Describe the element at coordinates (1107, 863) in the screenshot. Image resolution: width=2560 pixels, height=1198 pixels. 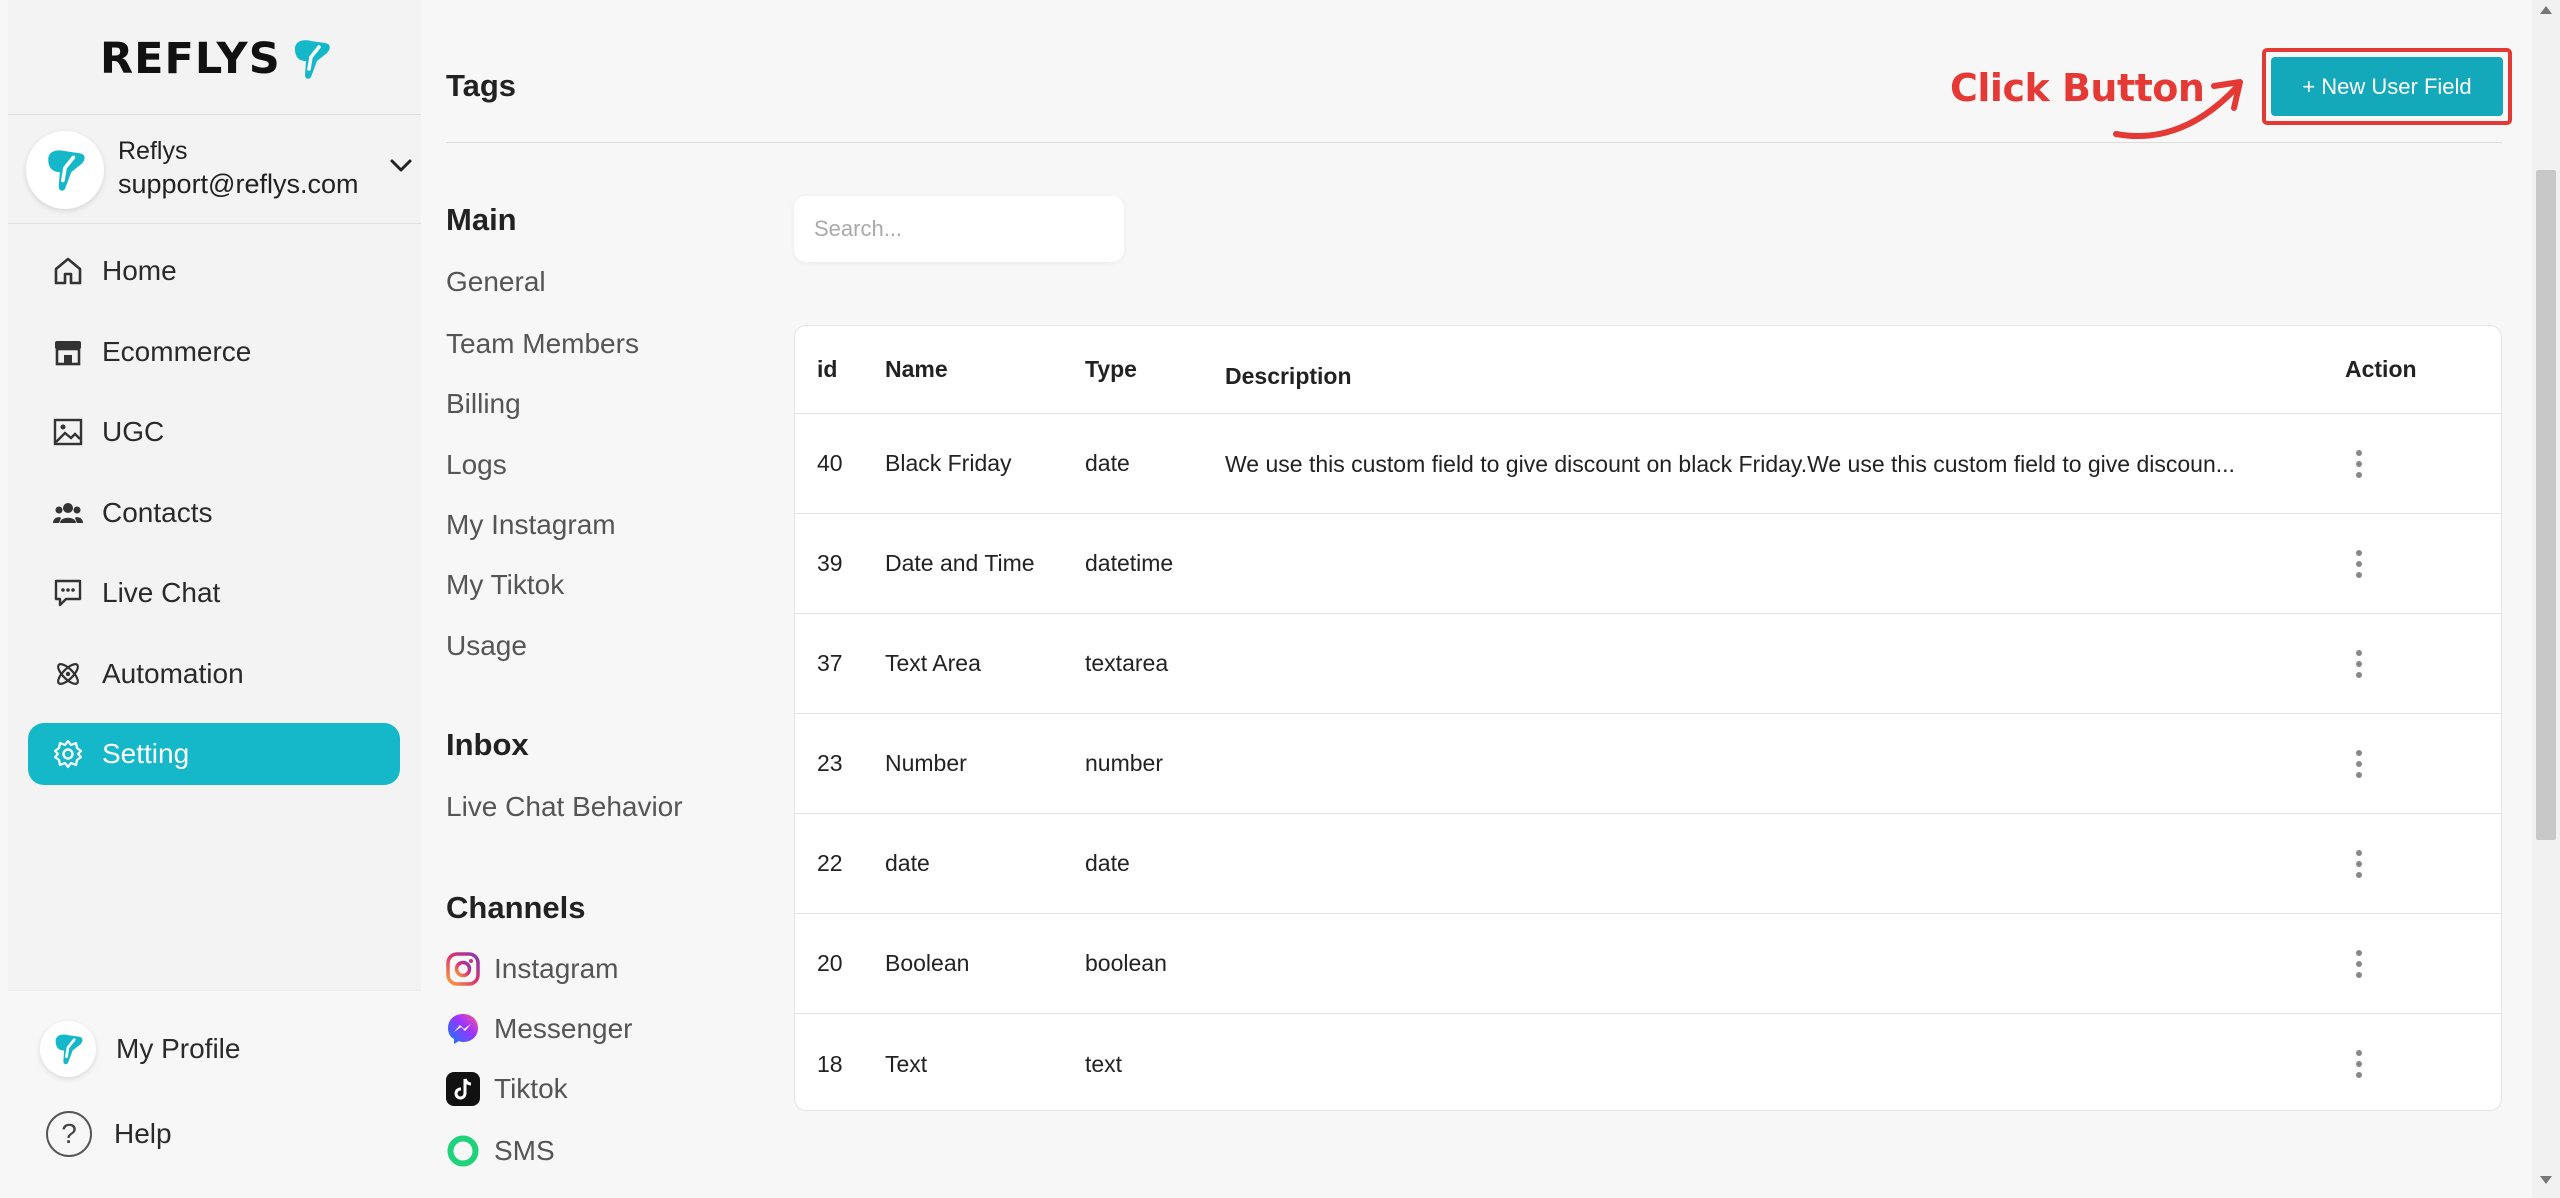
I see `cell-type: date` at that location.